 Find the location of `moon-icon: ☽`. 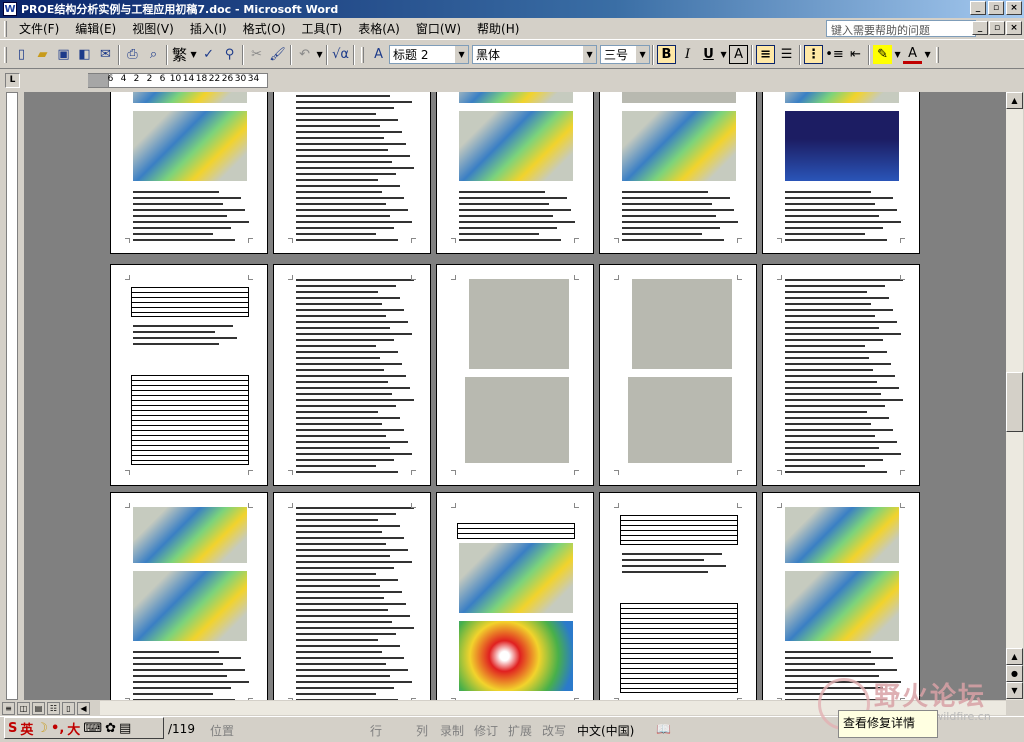

moon-icon: ☽ is located at coordinates (42, 728).